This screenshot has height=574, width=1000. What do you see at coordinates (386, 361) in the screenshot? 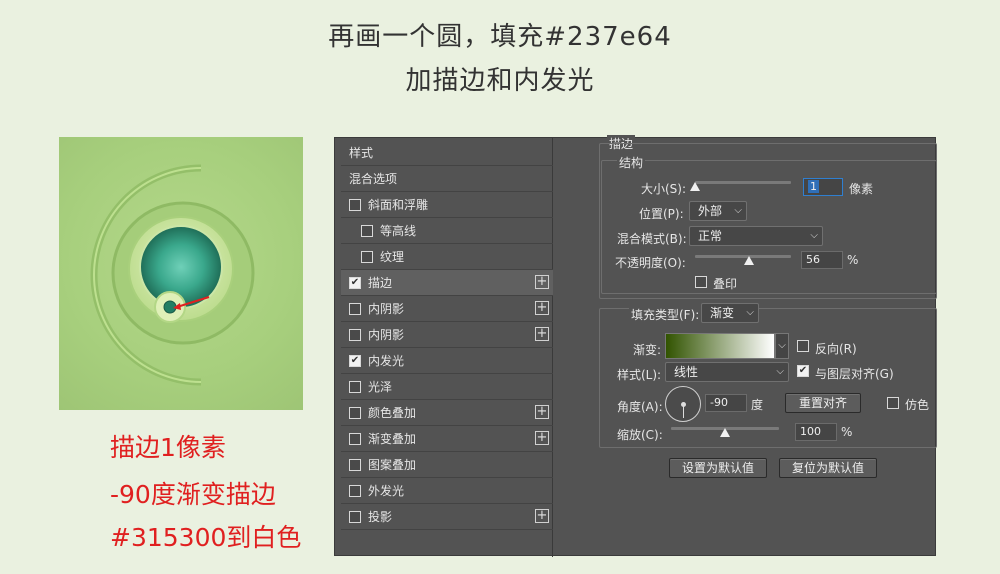
I see `layer-style-item-label: 内发光` at bounding box center [386, 361].